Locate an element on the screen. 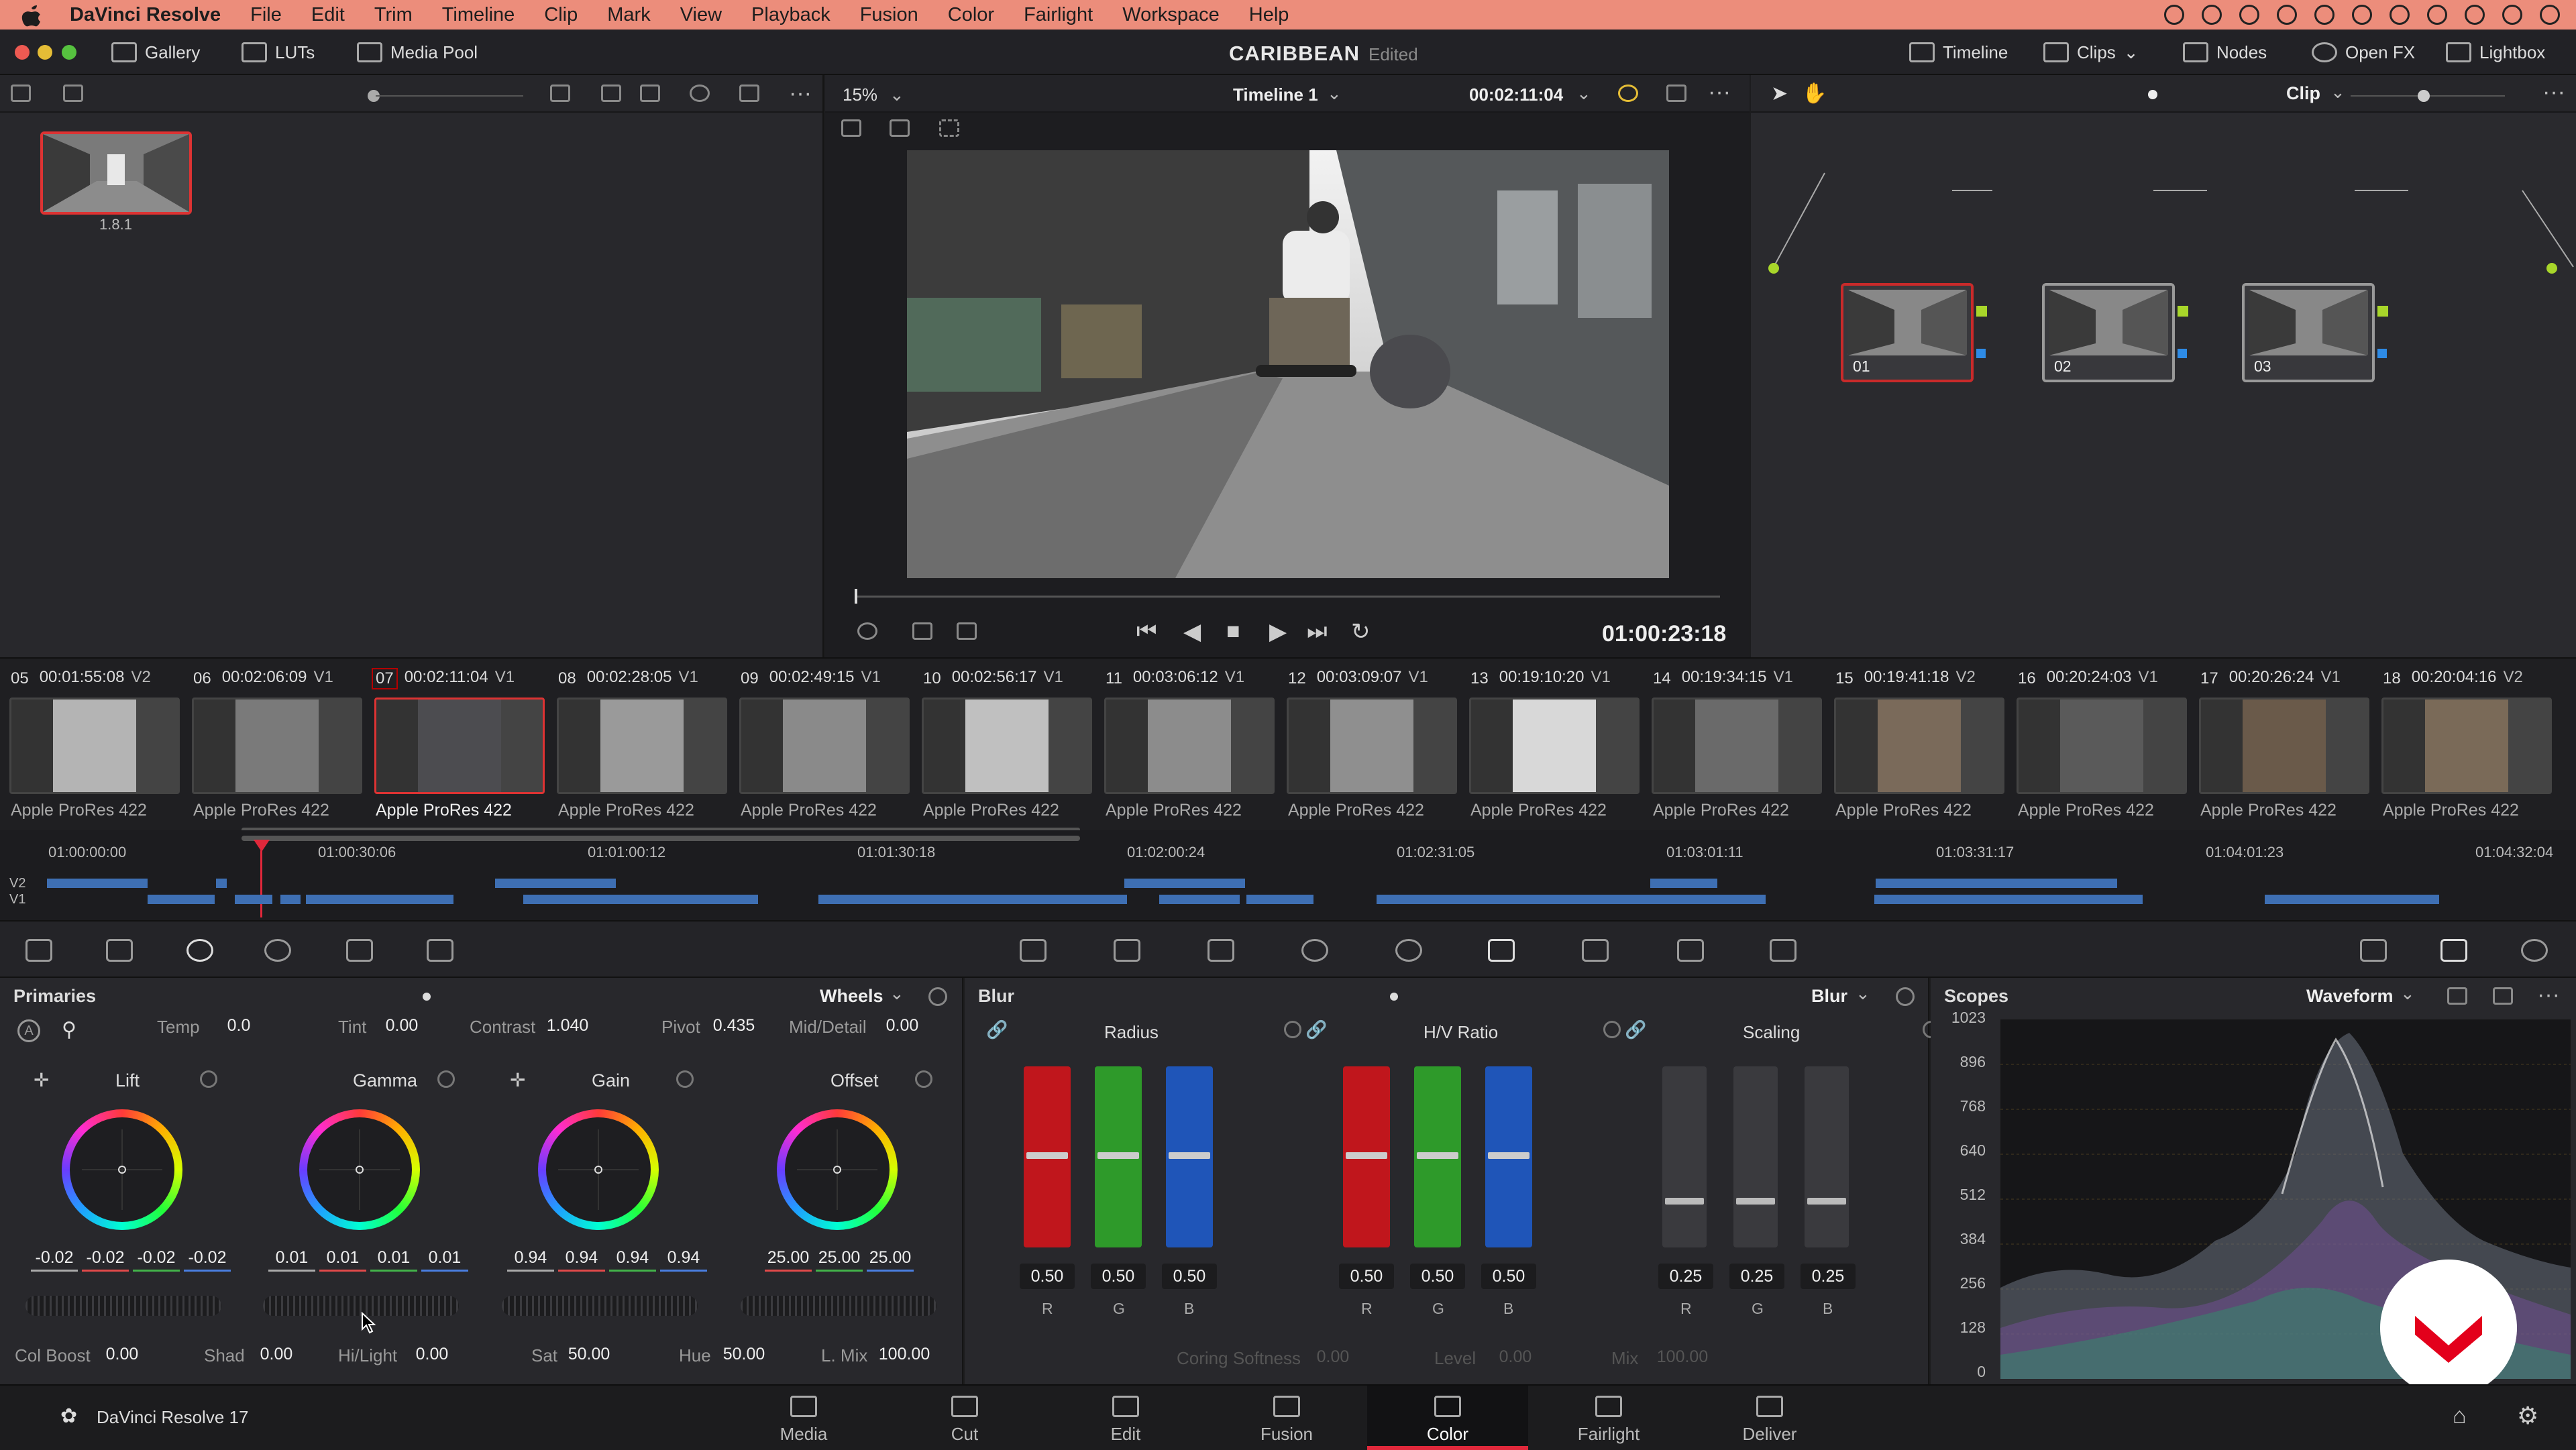 This screenshot has width=2576, height=1450. clip-item: 16 00:20:24:03 V1 Apple ProRes 422 is located at coordinates (2098, 745).